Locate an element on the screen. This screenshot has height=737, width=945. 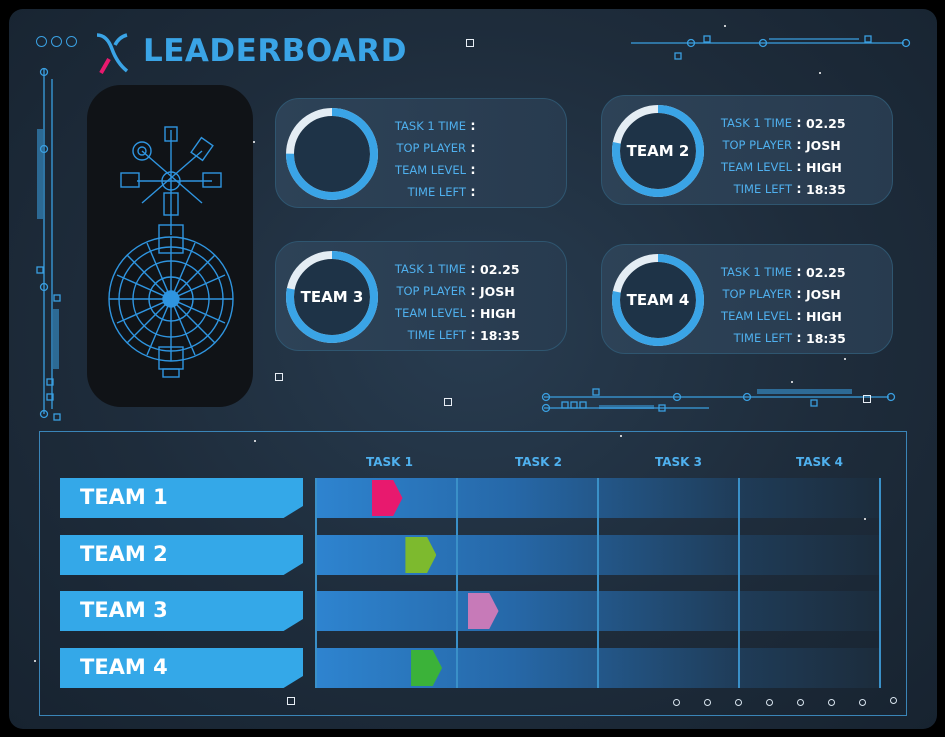
team-row-label: TEAM 3 is located at coordinates (181, 611).